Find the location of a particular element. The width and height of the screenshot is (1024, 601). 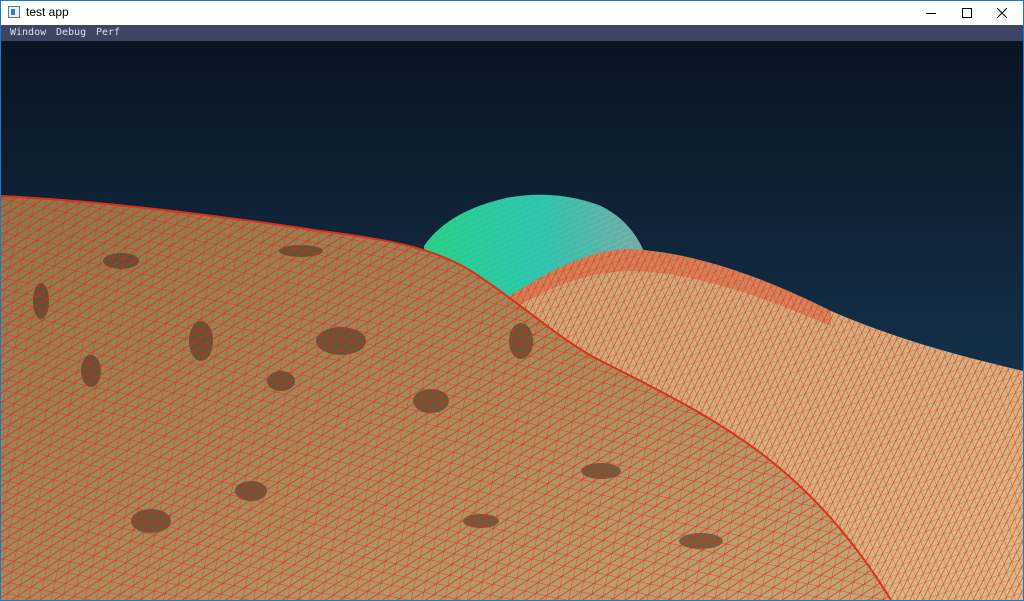

menu-debug: Debug is located at coordinates (71, 33).